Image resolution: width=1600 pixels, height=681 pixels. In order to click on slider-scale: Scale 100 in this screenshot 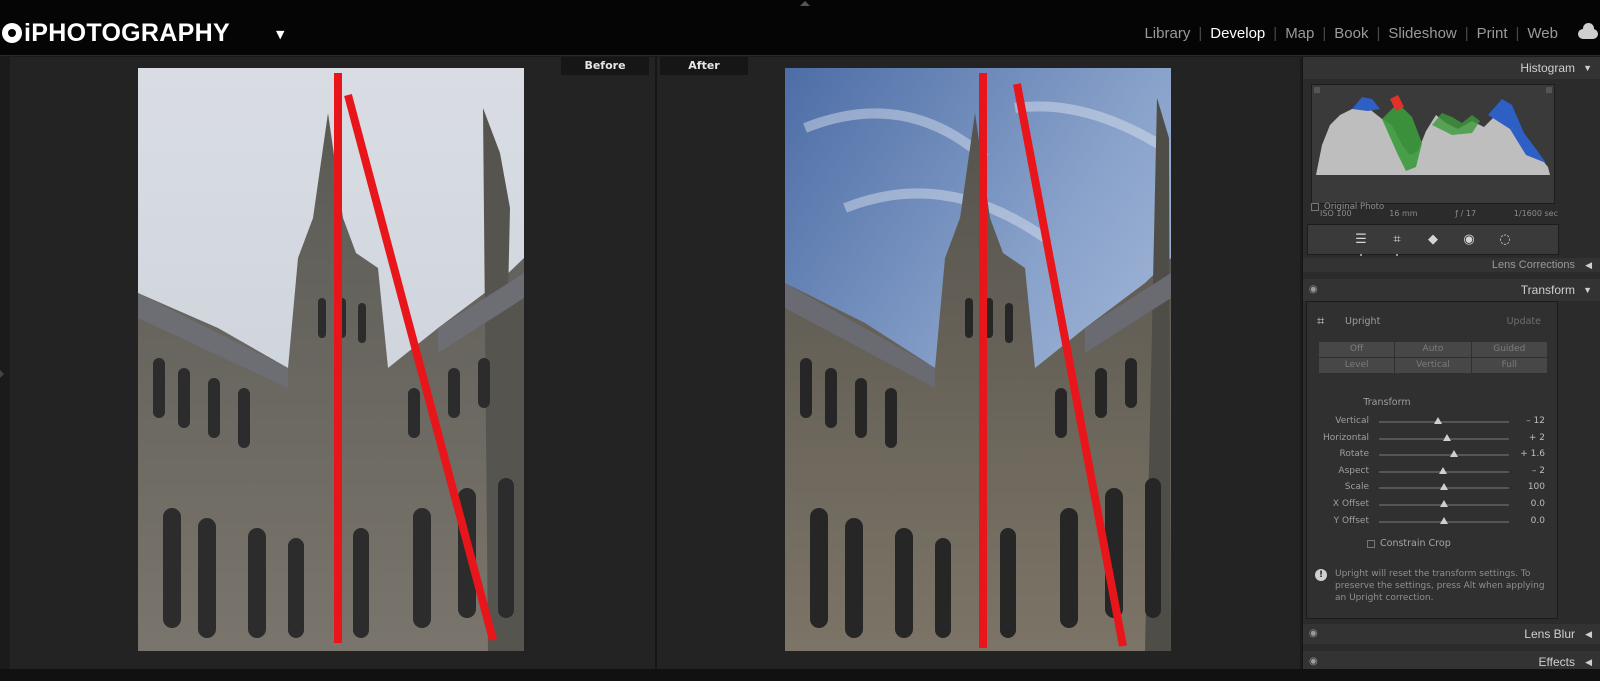, I will do `click(1433, 488)`.